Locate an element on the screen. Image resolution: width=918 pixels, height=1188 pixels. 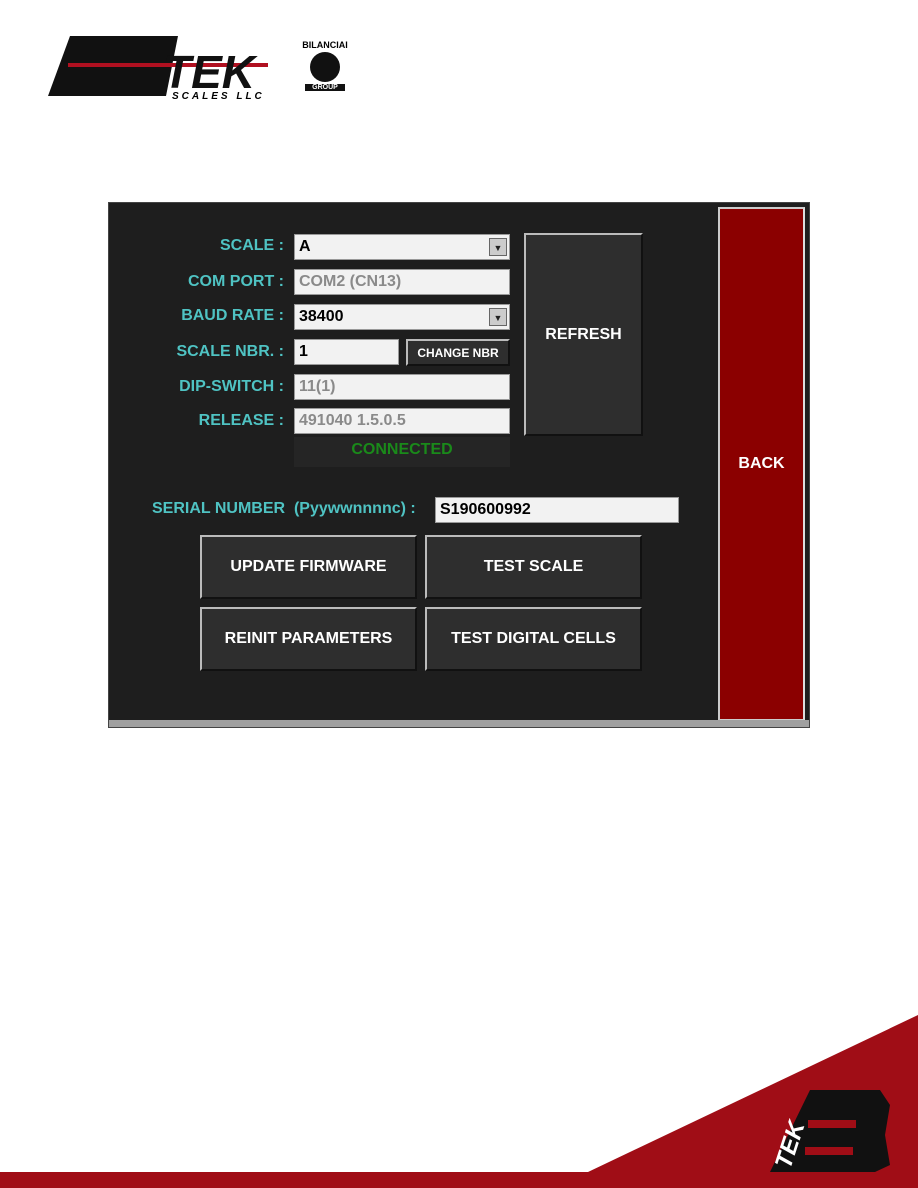
scale-nbr-input: 1 is located at coordinates (346, 352).